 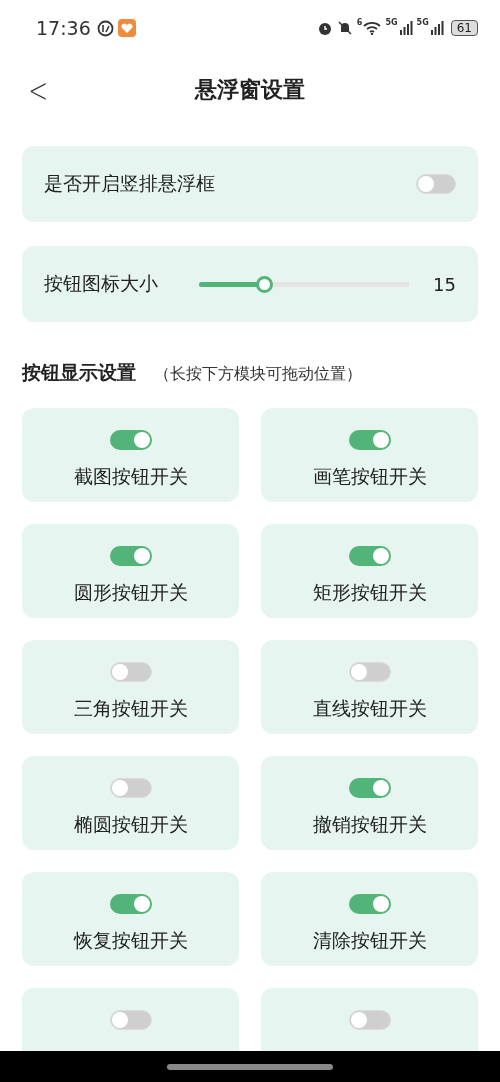 I want to click on setting-label: 按钮图标大小, so click(x=101, y=283).